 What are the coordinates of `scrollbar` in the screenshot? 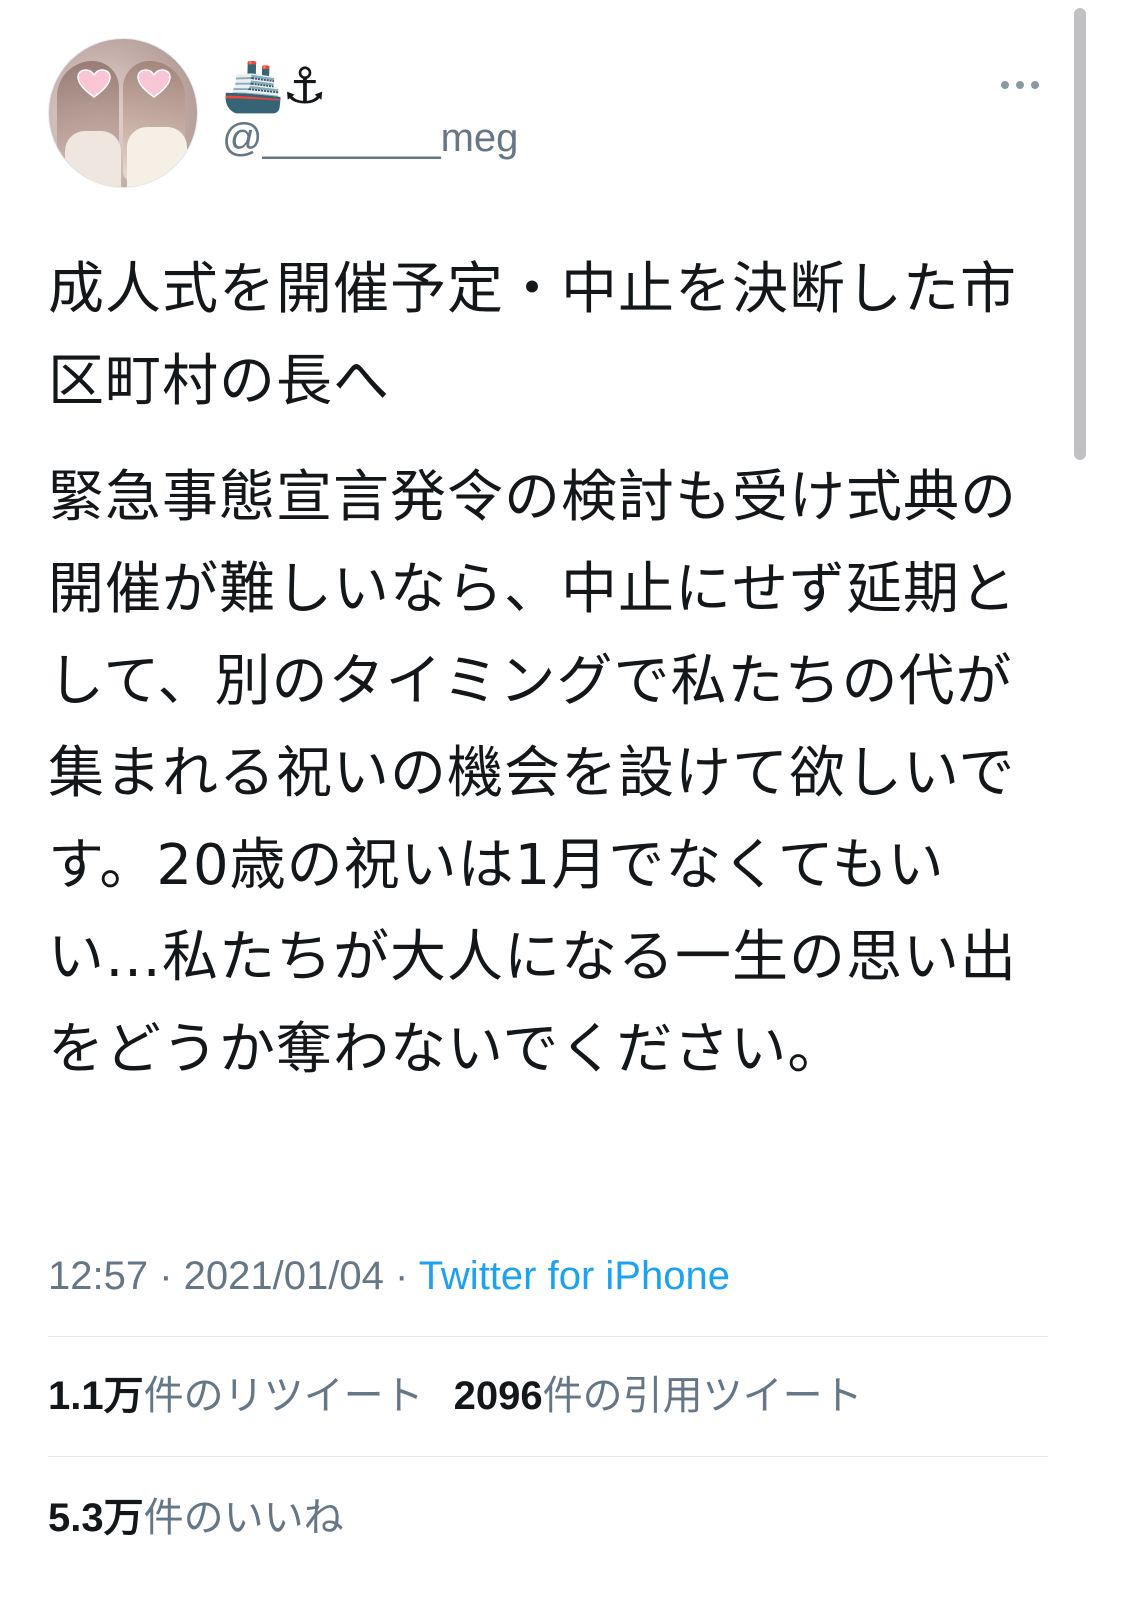 It's located at (1080, 234).